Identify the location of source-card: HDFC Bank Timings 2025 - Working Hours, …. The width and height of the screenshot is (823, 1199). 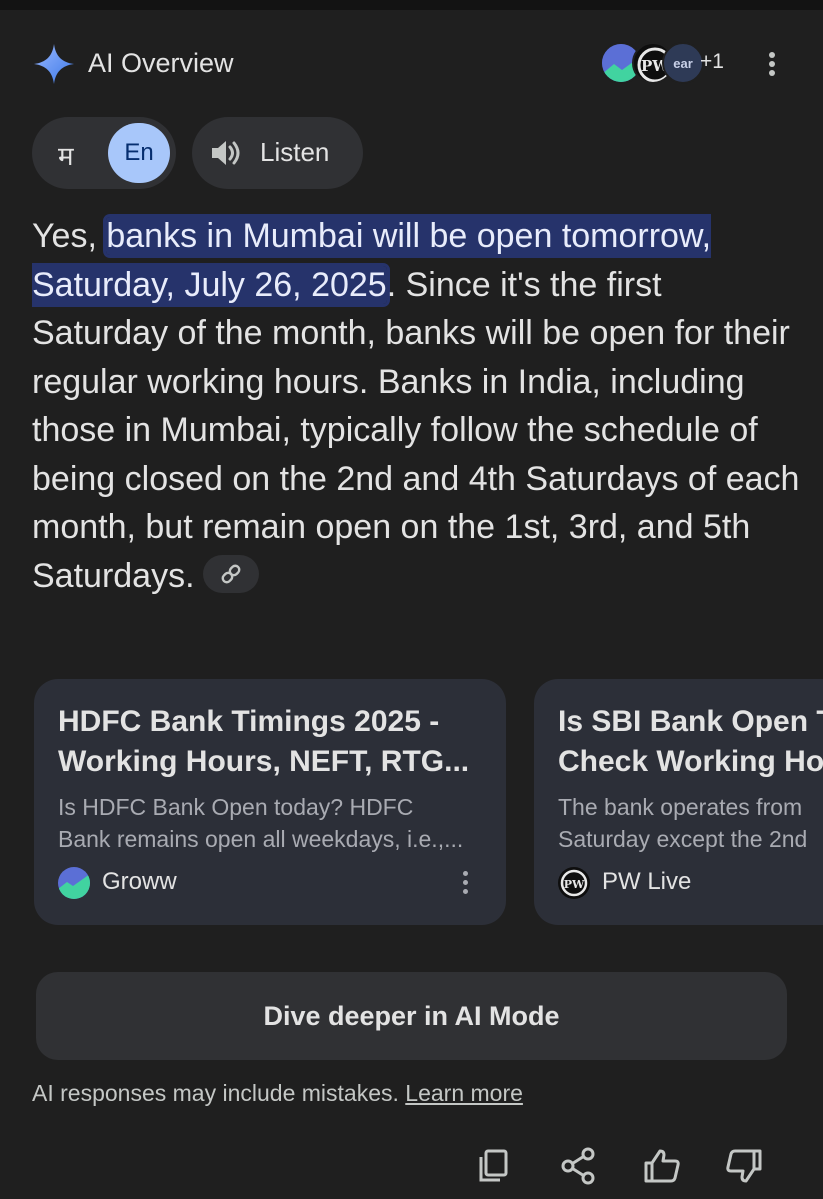
(270, 802).